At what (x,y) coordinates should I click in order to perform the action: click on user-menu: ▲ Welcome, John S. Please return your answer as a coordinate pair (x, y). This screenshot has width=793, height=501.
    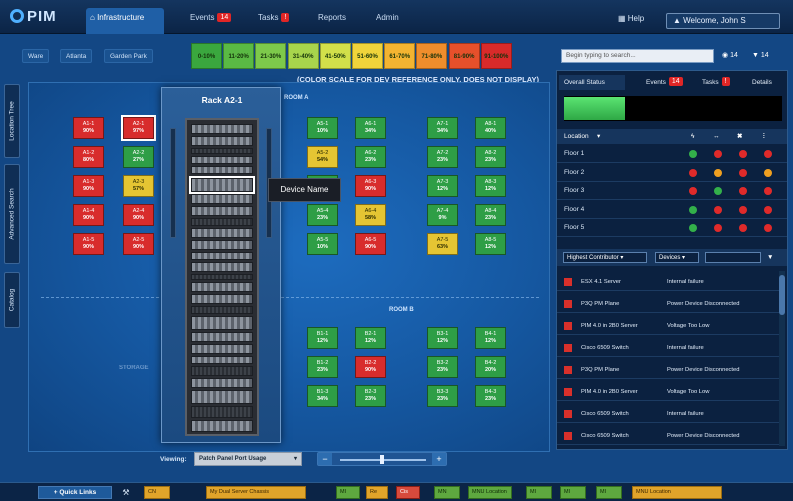
    Looking at the image, I should click on (723, 21).